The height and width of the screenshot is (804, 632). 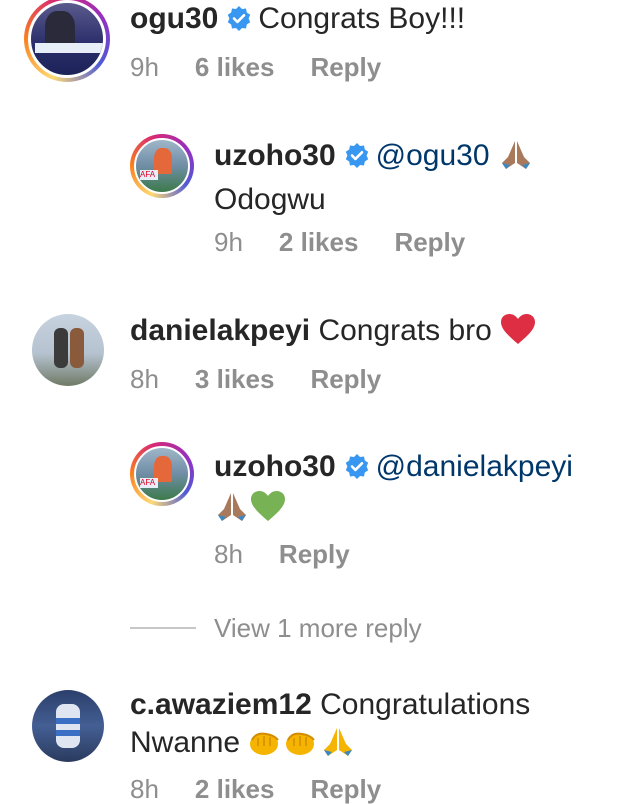 I want to click on comment-text: Congratulations, so click(x=425, y=704).